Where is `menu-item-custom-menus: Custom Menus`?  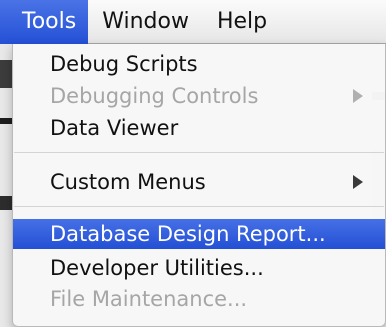
menu-item-custom-menus: Custom Menus is located at coordinates (199, 182).